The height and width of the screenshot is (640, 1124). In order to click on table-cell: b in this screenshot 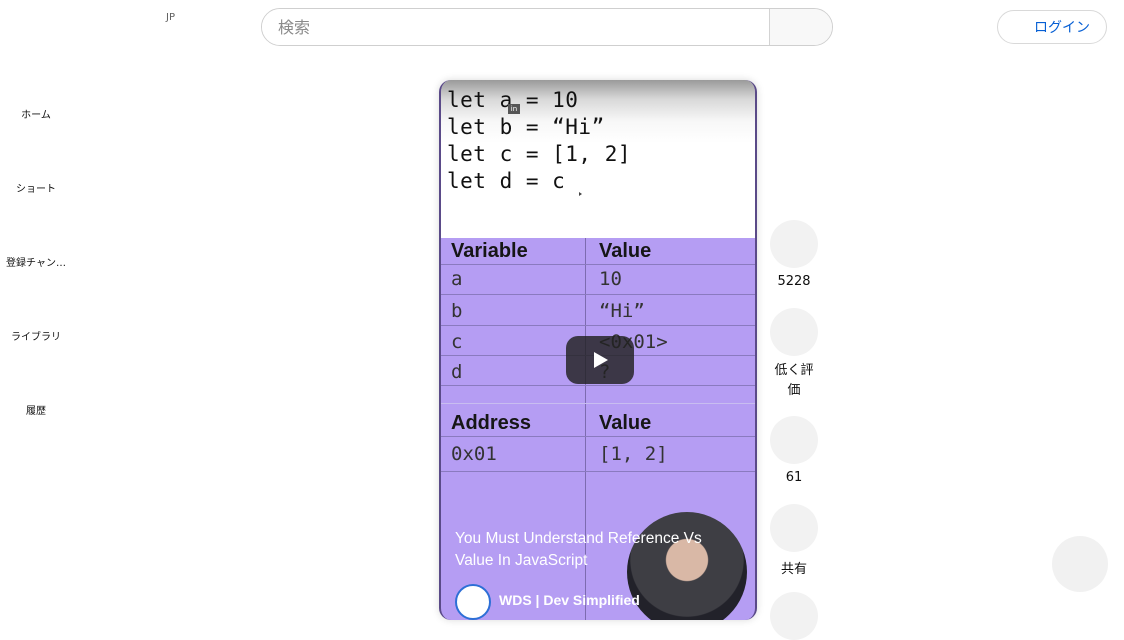, I will do `click(457, 311)`.